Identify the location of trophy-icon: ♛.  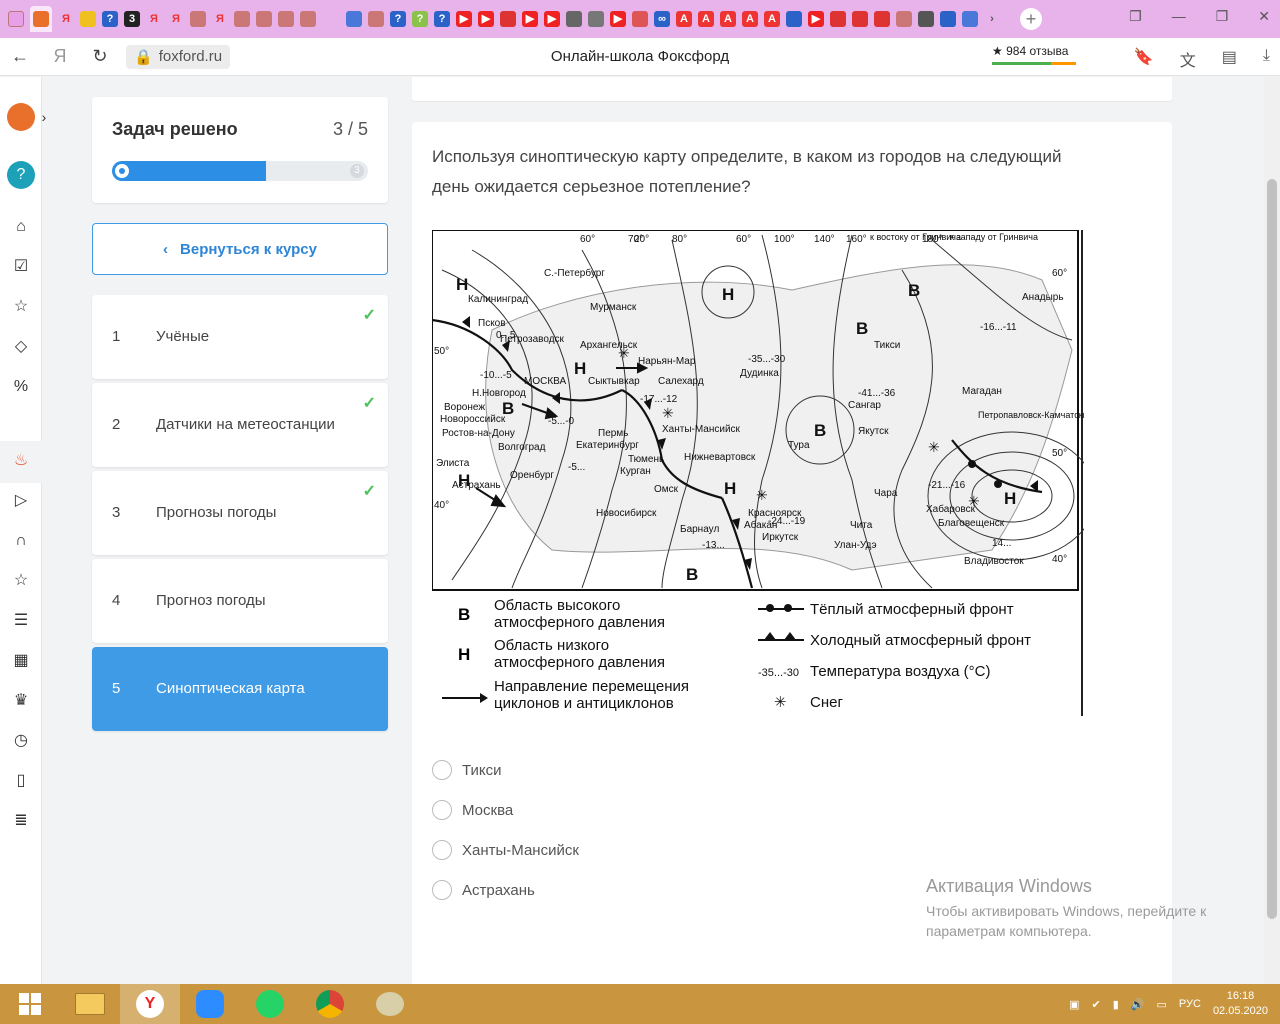
(21, 701).